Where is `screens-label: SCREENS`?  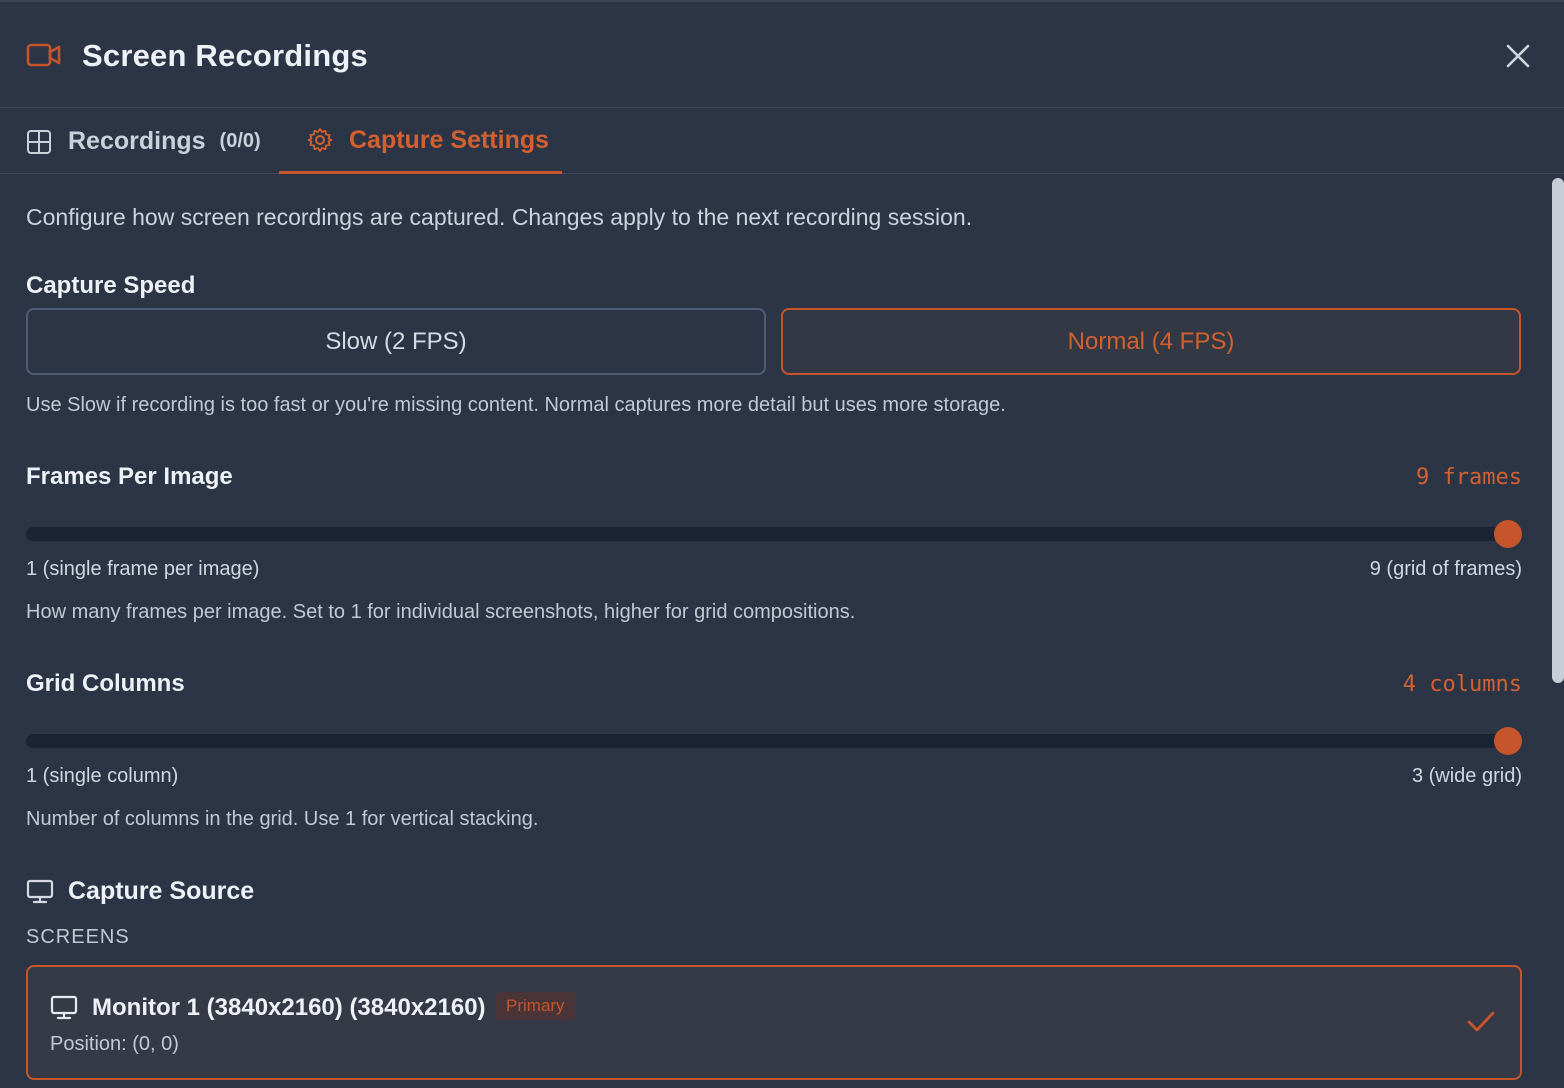
screens-label: SCREENS is located at coordinates (78, 937).